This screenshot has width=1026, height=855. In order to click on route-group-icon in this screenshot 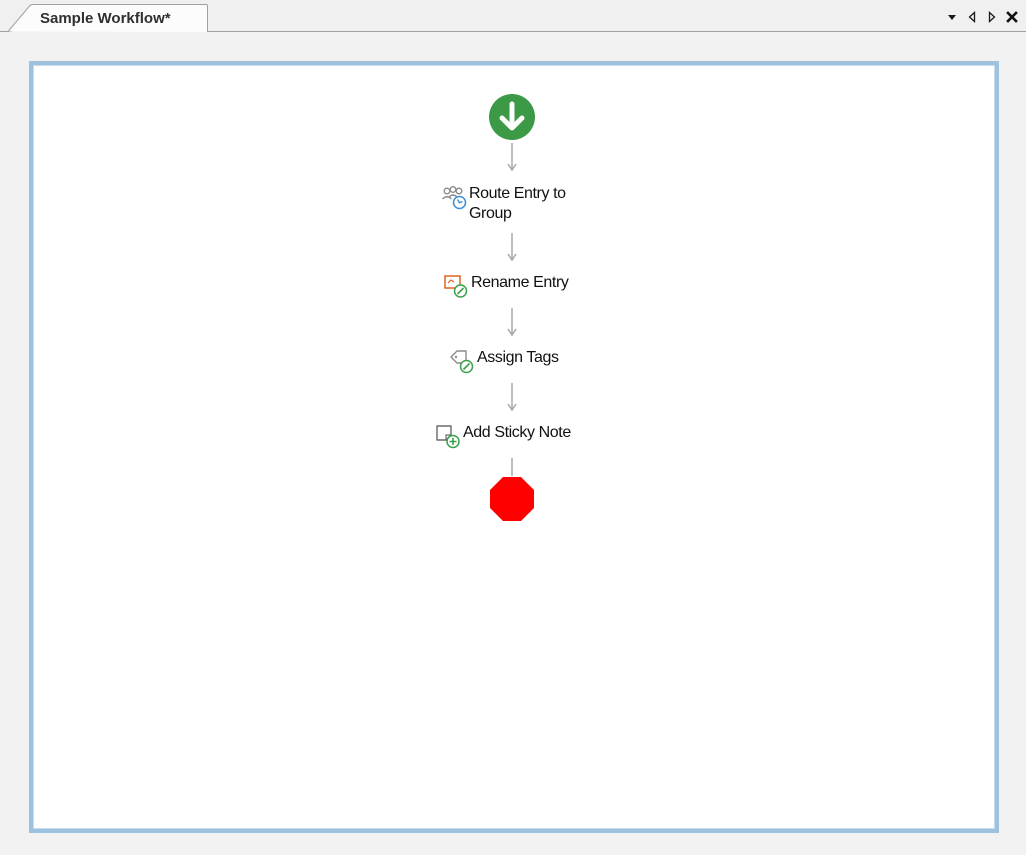, I will do `click(454, 198)`.